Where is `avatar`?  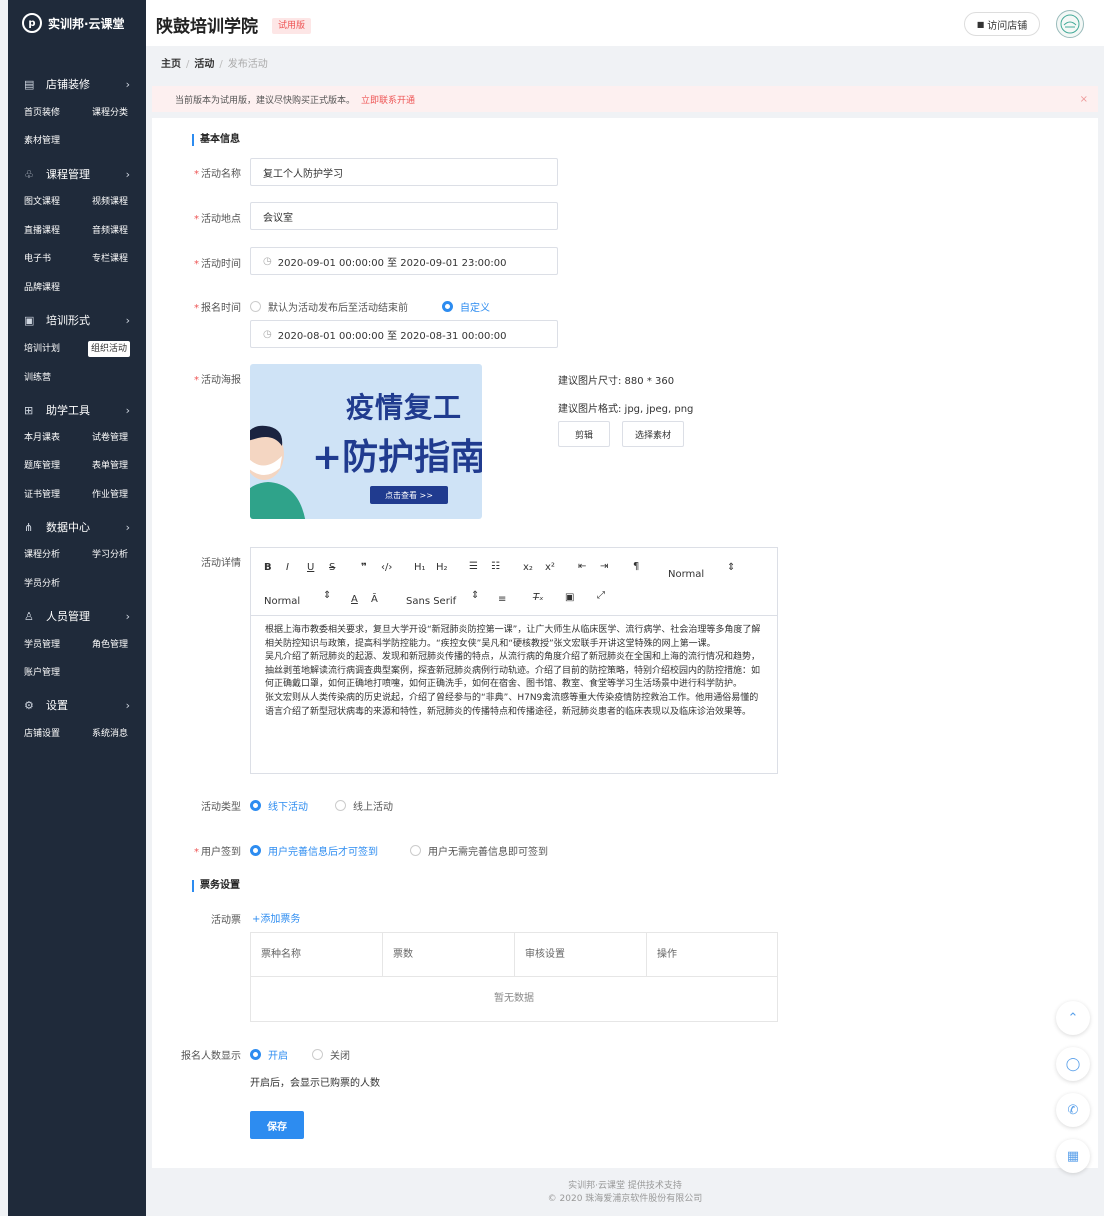 avatar is located at coordinates (1070, 24).